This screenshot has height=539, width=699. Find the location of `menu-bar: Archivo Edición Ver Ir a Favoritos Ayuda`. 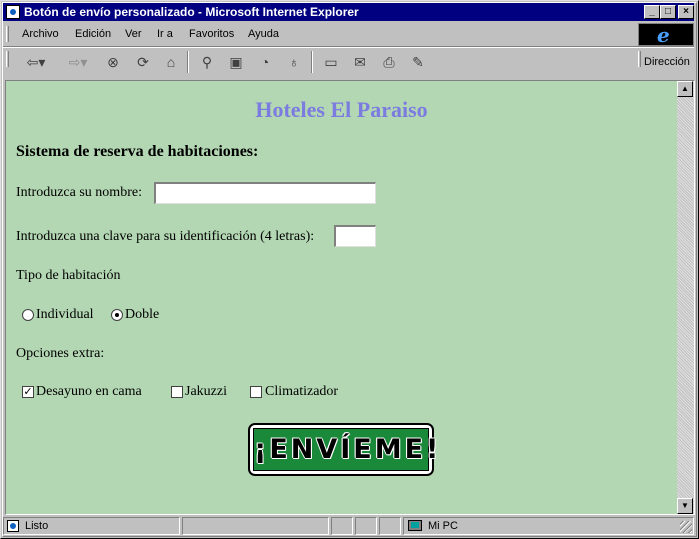

menu-bar: Archivo Edición Ver Ir a Favoritos Ayuda is located at coordinates (319, 34).